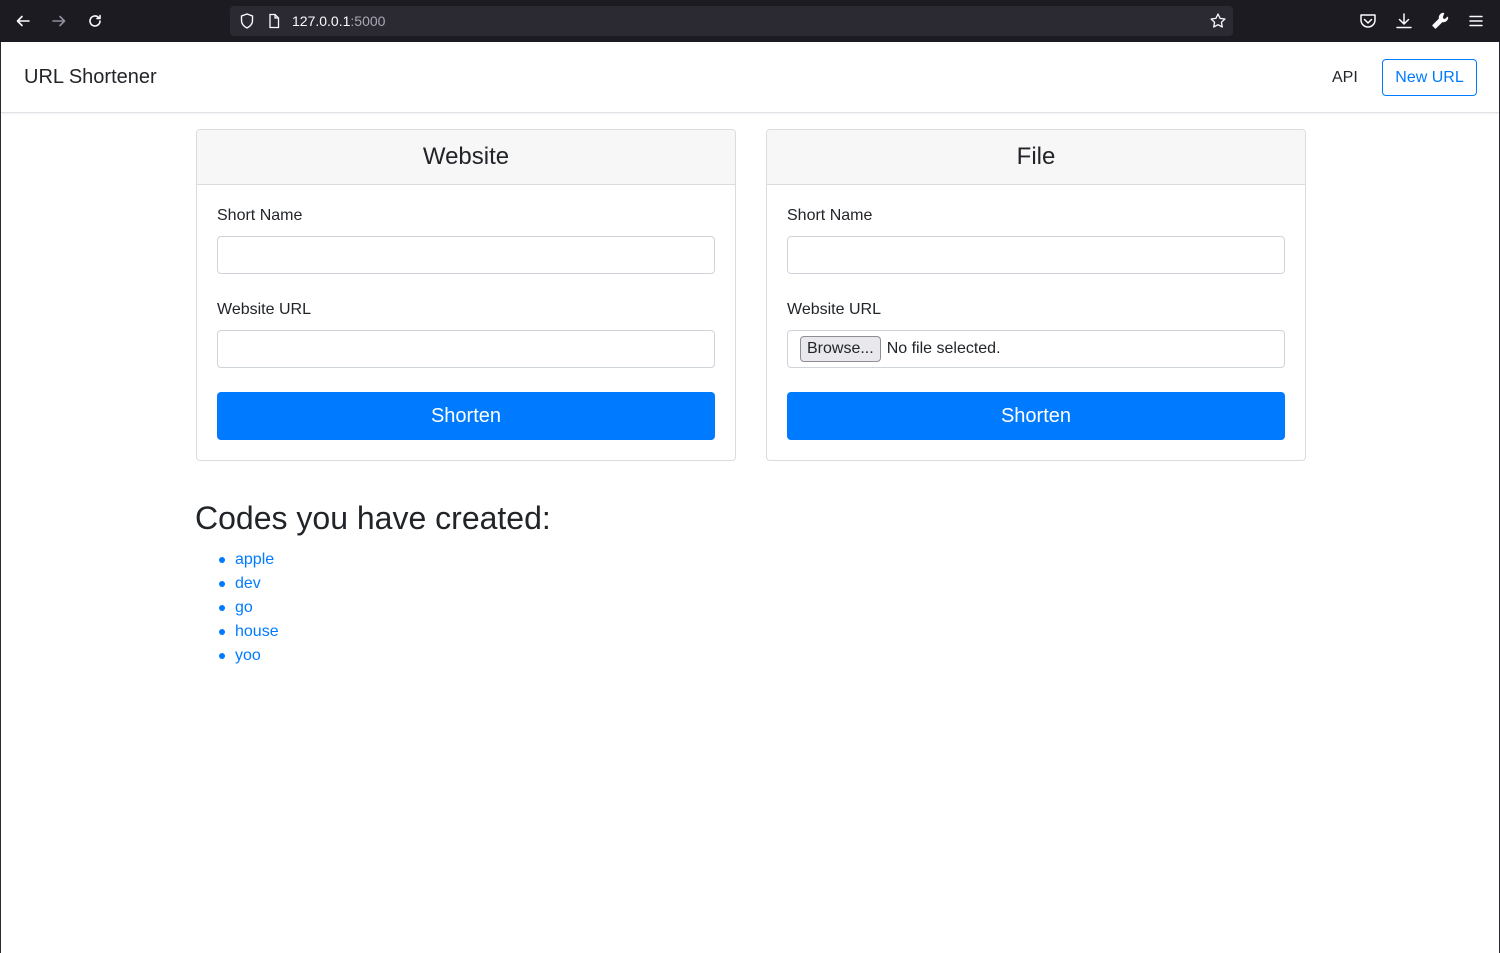 The width and height of the screenshot is (1500, 953). What do you see at coordinates (943, 348) in the screenshot?
I see `file-status: No file selected.` at bounding box center [943, 348].